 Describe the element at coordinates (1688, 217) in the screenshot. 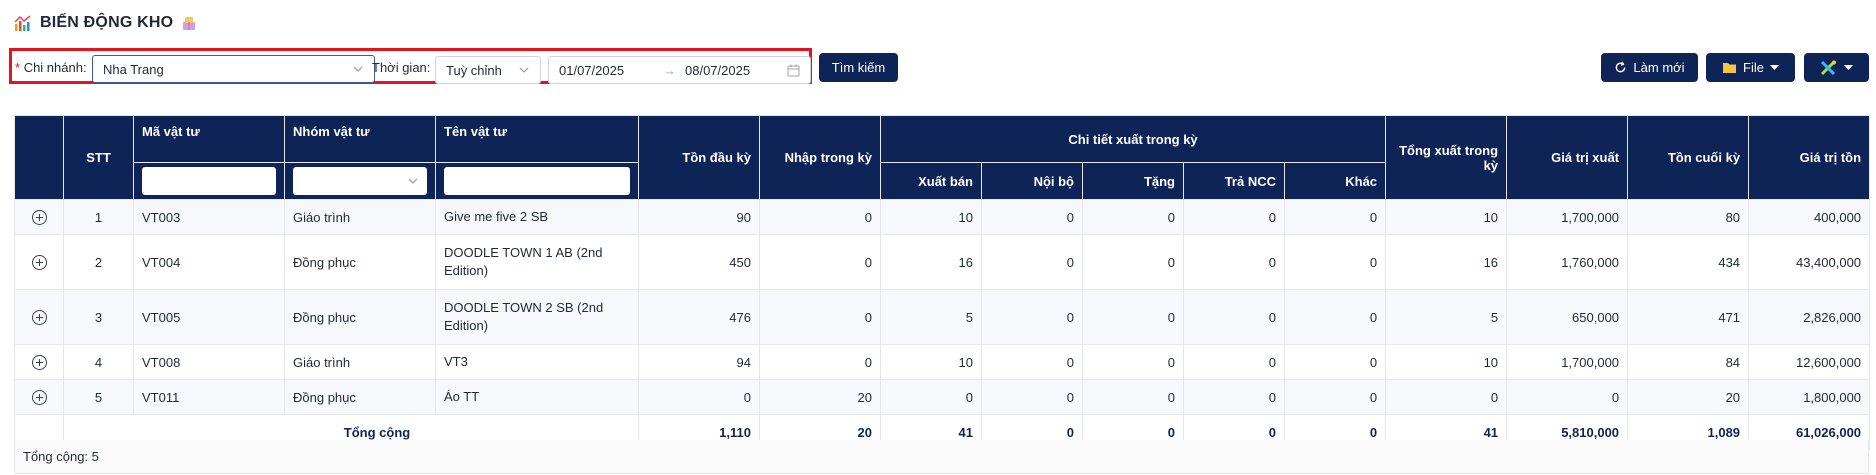

I see `cell-closing: 80` at that location.